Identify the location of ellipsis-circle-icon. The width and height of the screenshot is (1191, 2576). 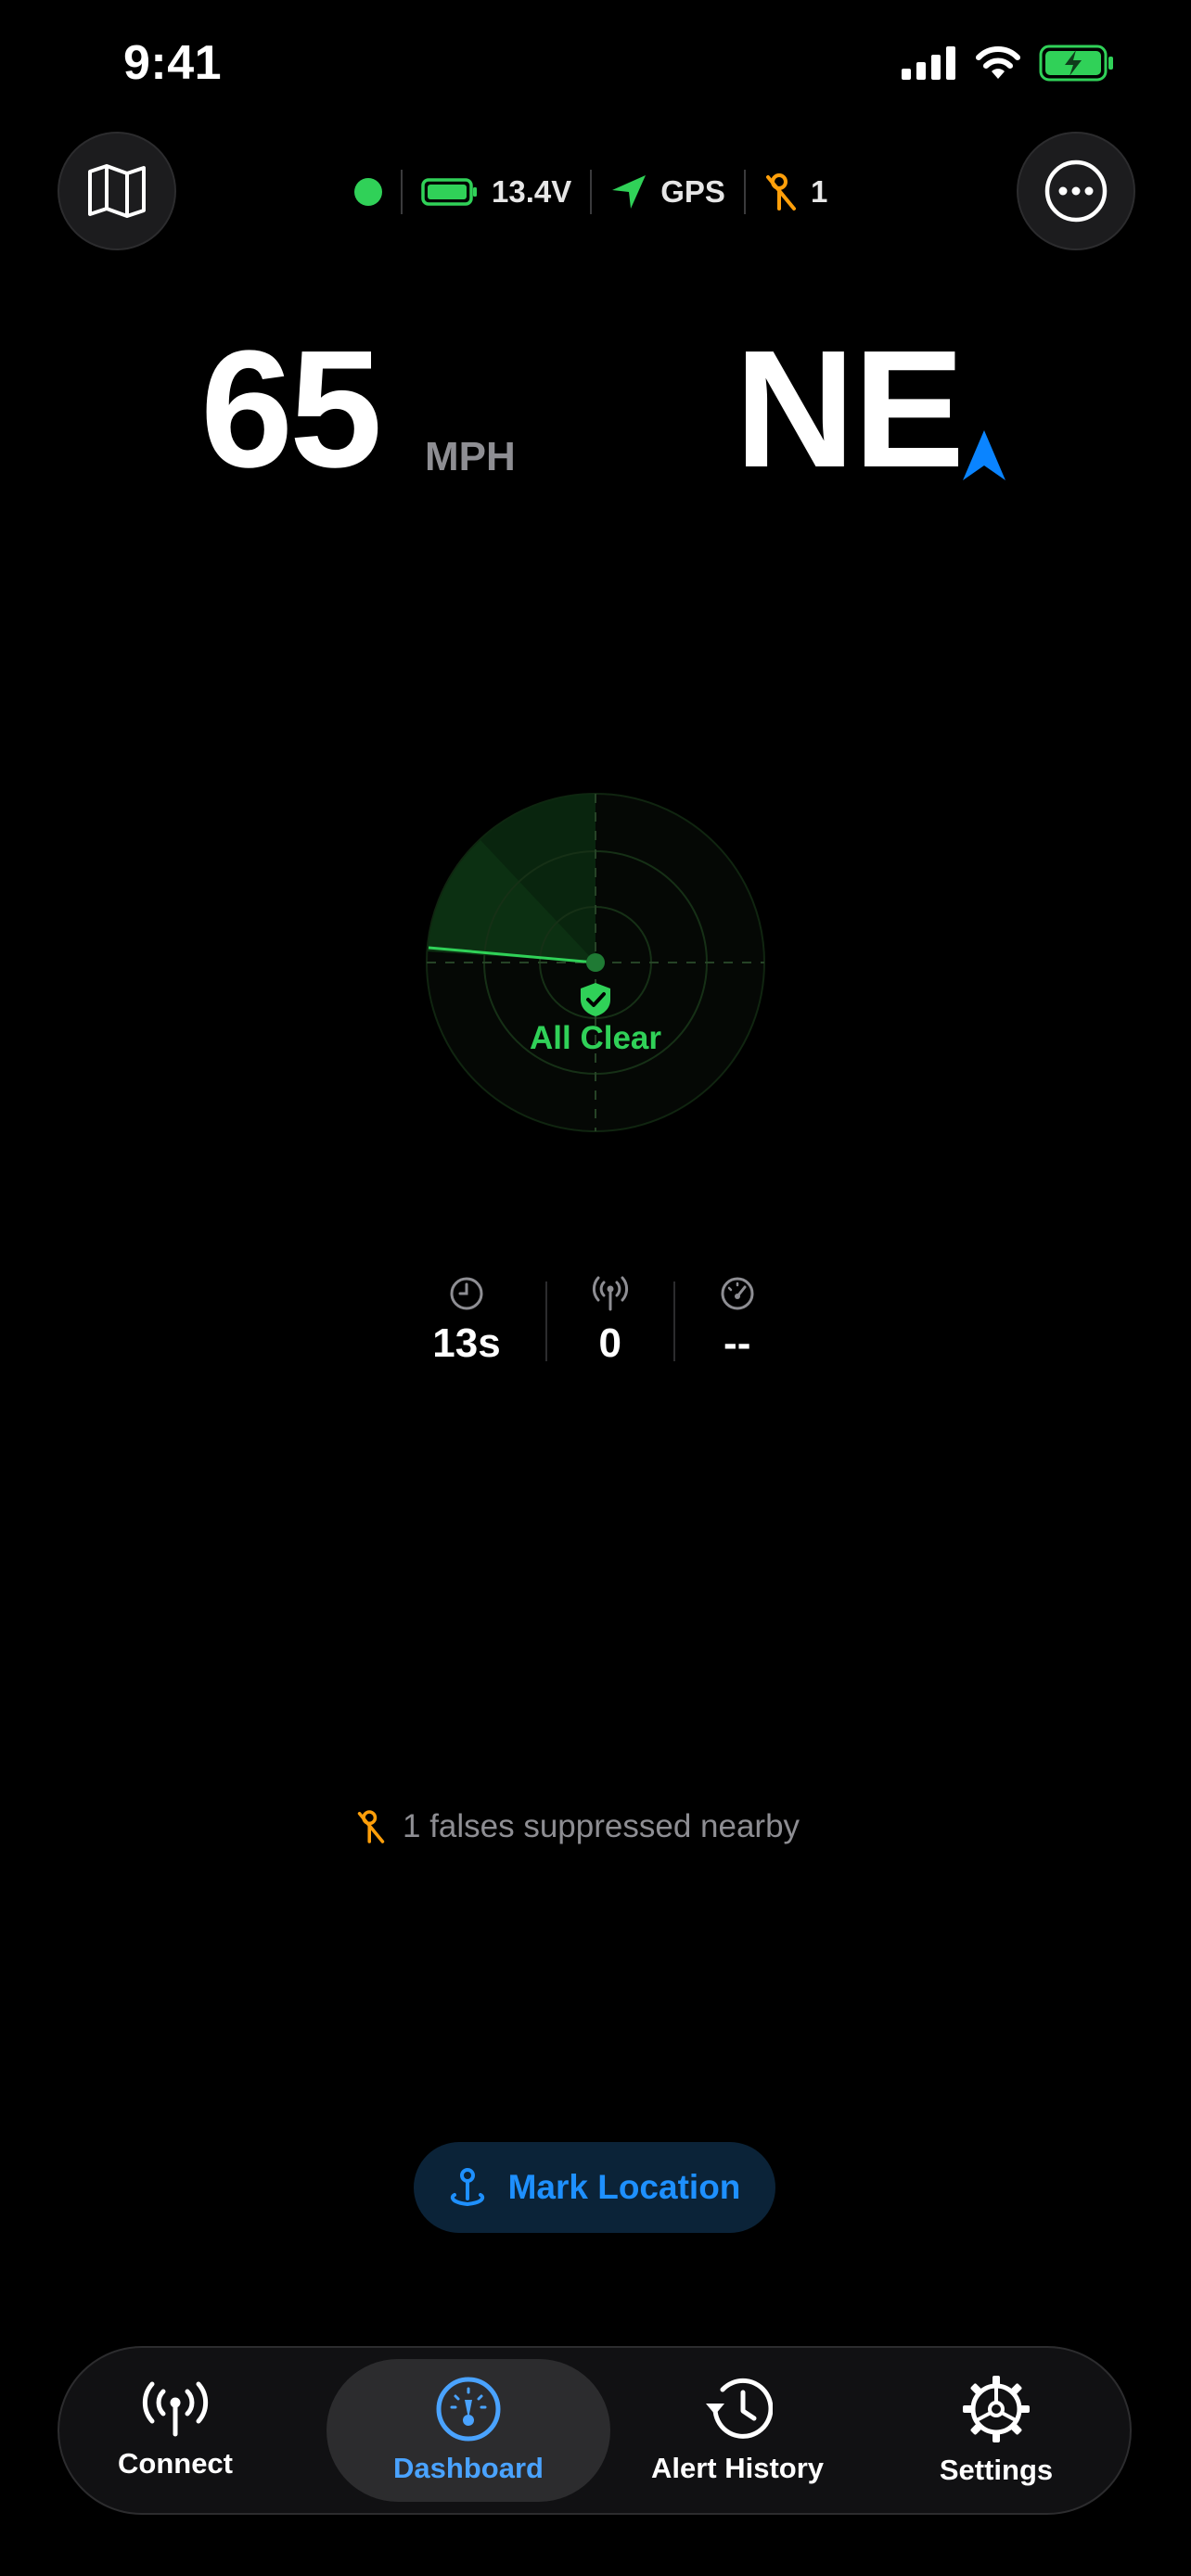
(1076, 191).